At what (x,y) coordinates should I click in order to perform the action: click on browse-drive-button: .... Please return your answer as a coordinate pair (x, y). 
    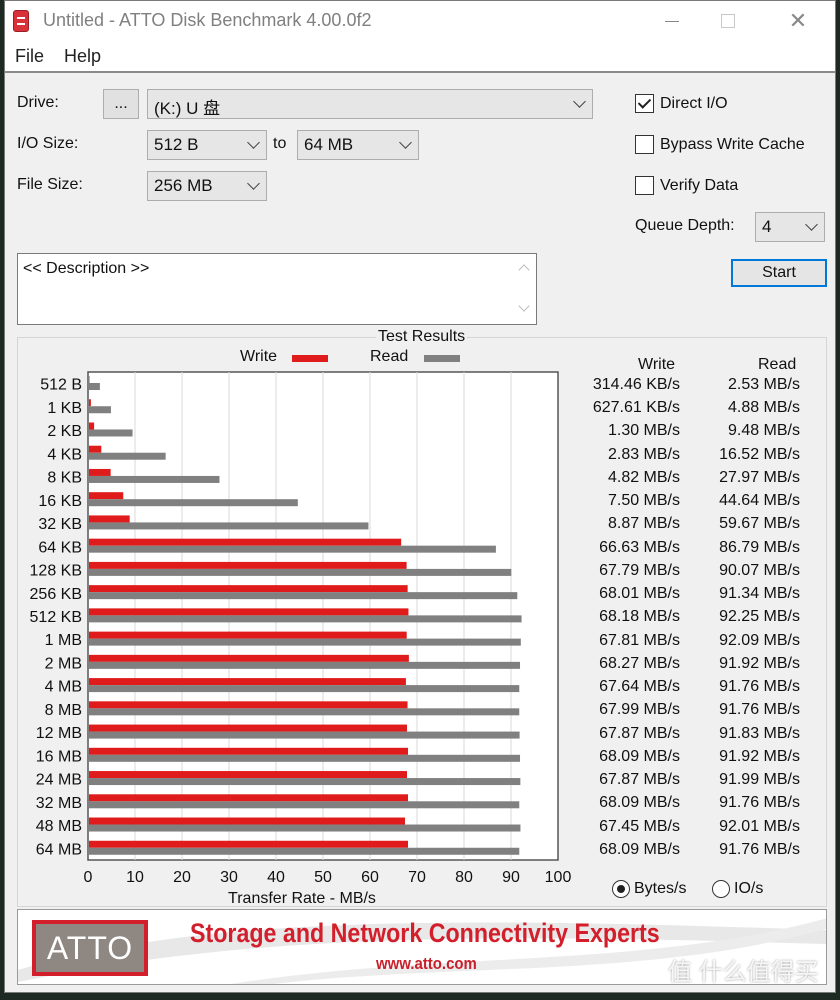
    Looking at the image, I should click on (121, 104).